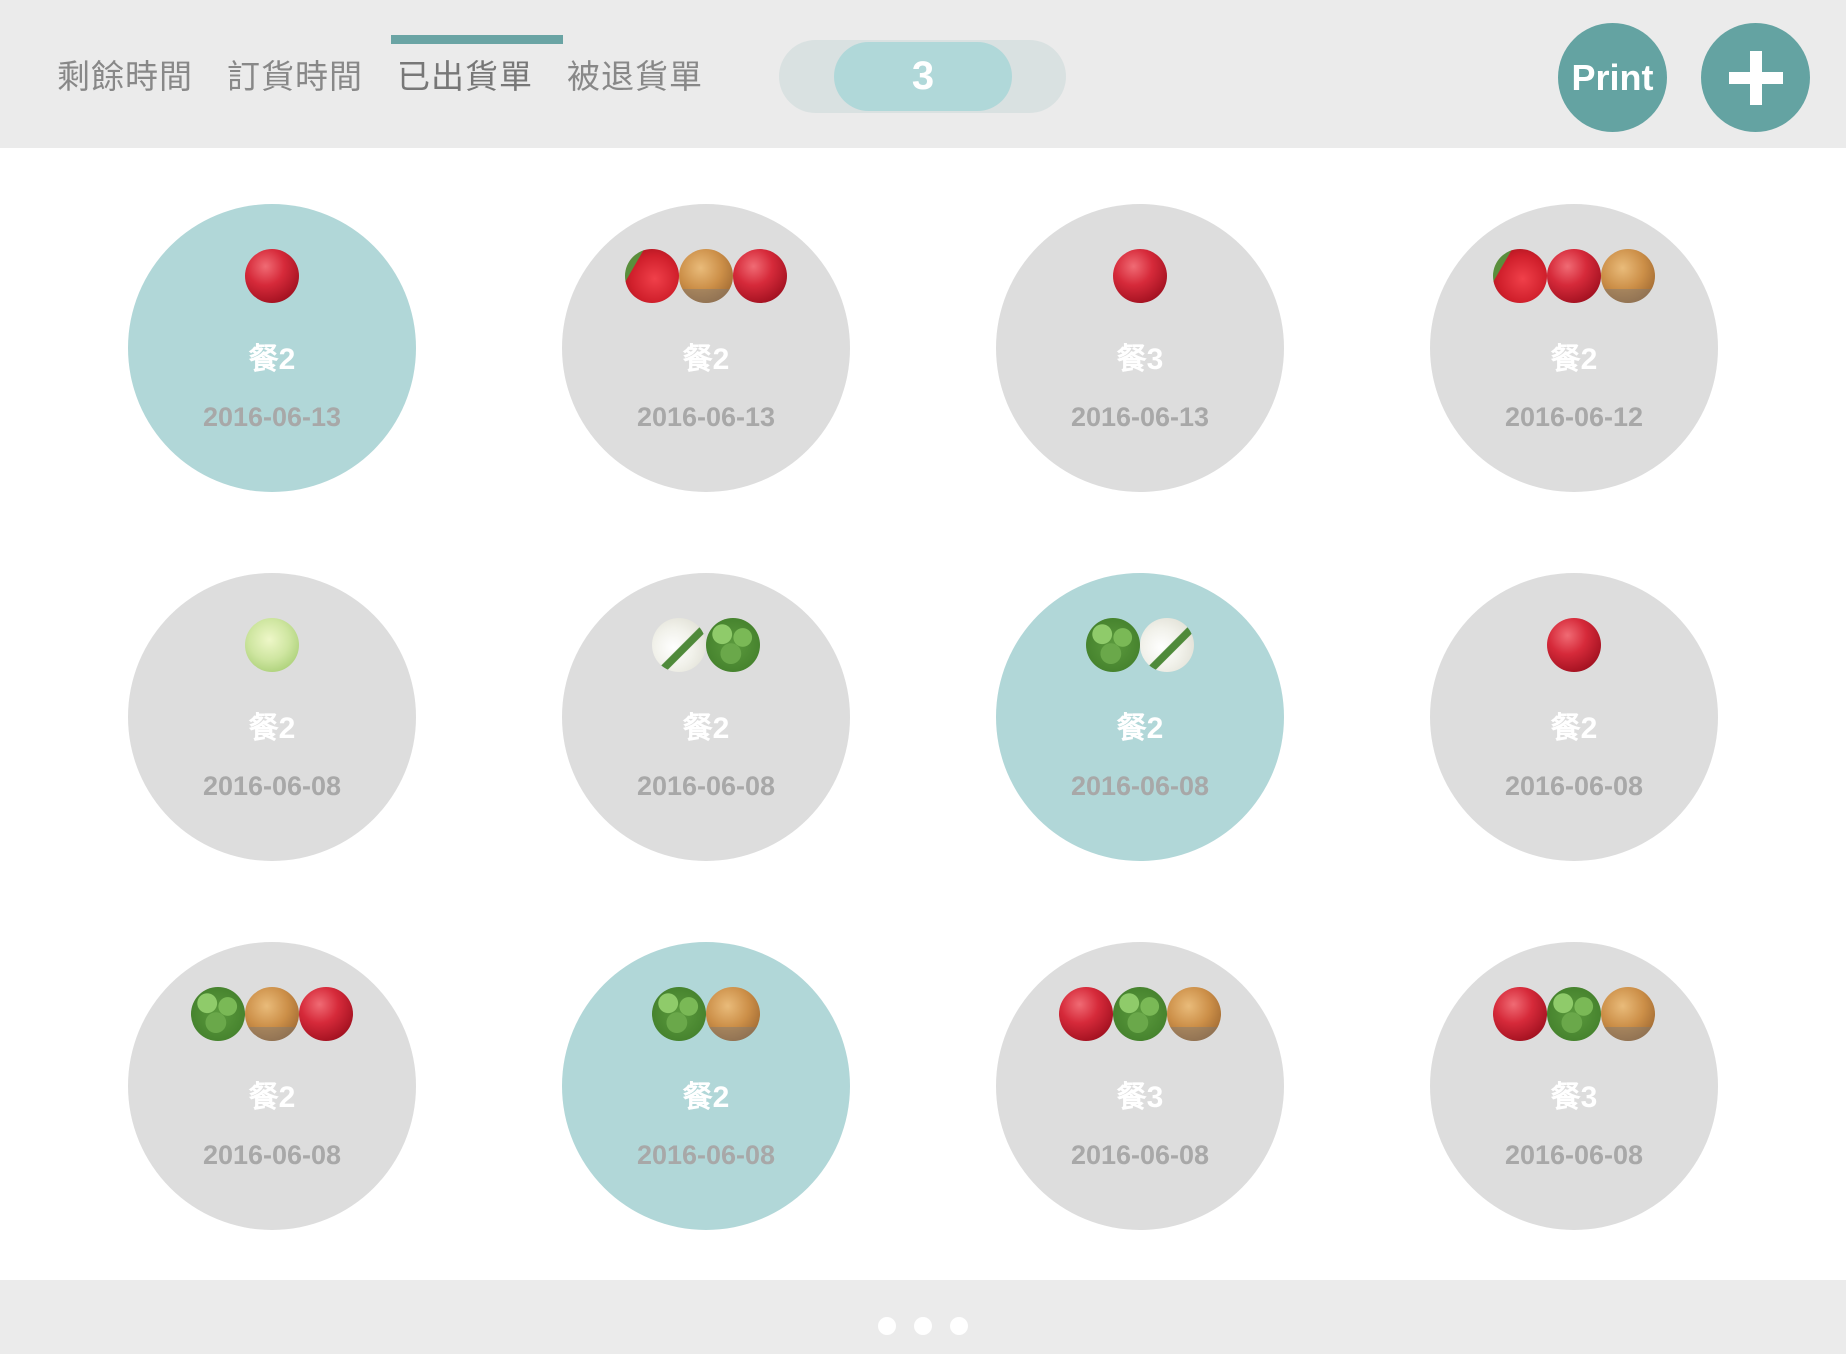 The width and height of the screenshot is (1846, 1354). I want to click on add-order-button, so click(1755, 77).